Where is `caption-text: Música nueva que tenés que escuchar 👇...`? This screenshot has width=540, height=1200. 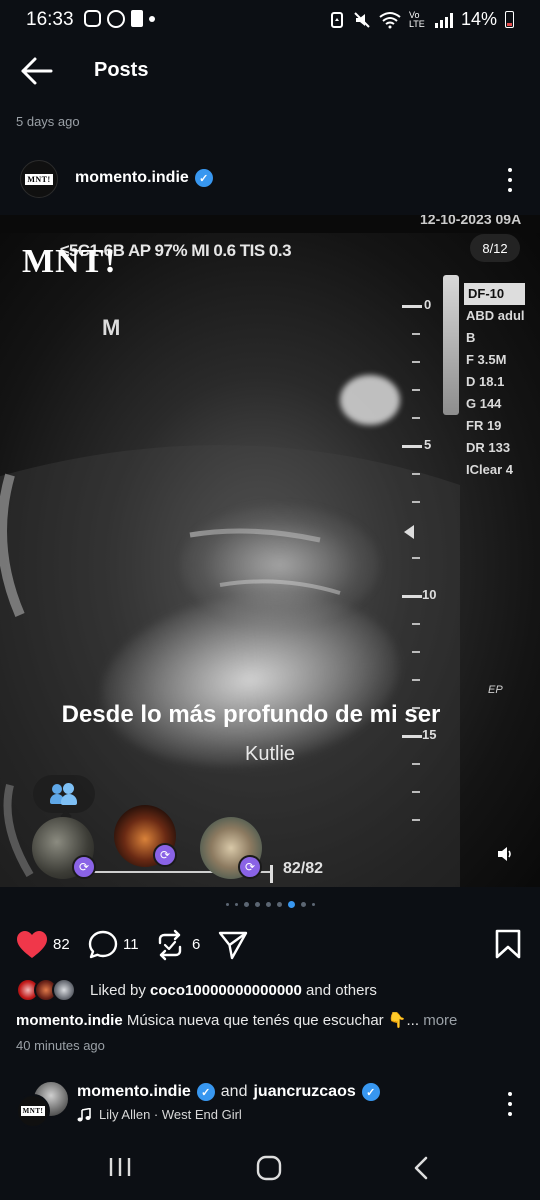
caption-text: Música nueva que tenés que escuchar 👇... is located at coordinates (273, 1020).